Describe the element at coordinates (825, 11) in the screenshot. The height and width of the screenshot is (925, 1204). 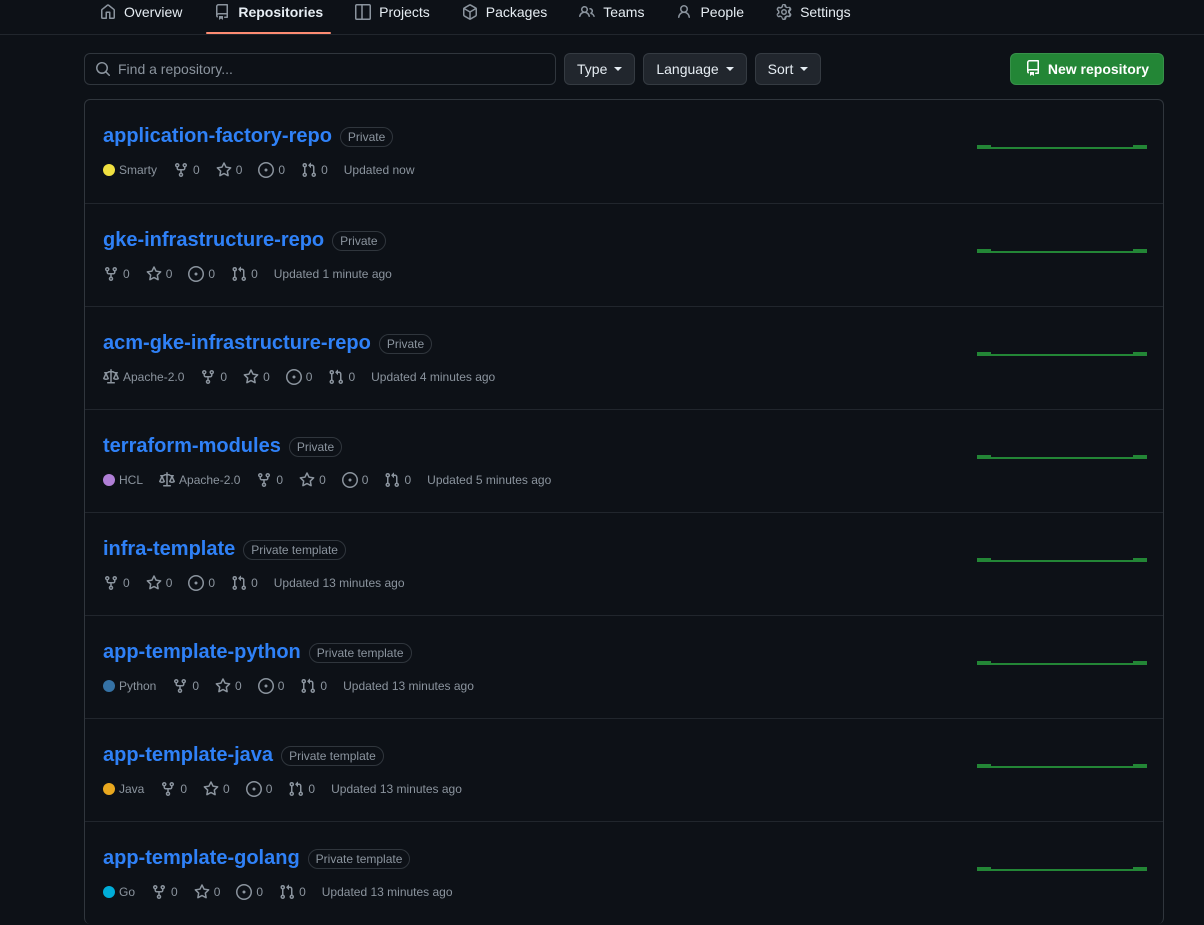
I see `nav-tab-label: Settings` at that location.